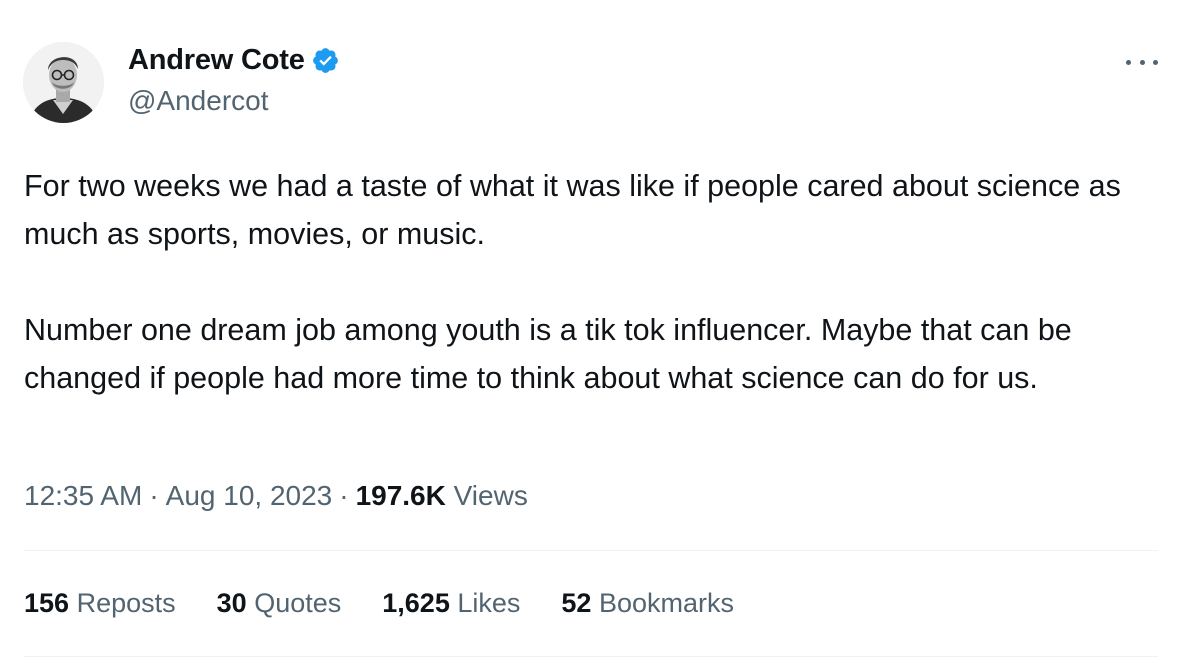 The image size is (1182, 670). What do you see at coordinates (83, 495) in the screenshot?
I see `tweet-time: 12:35 AM` at bounding box center [83, 495].